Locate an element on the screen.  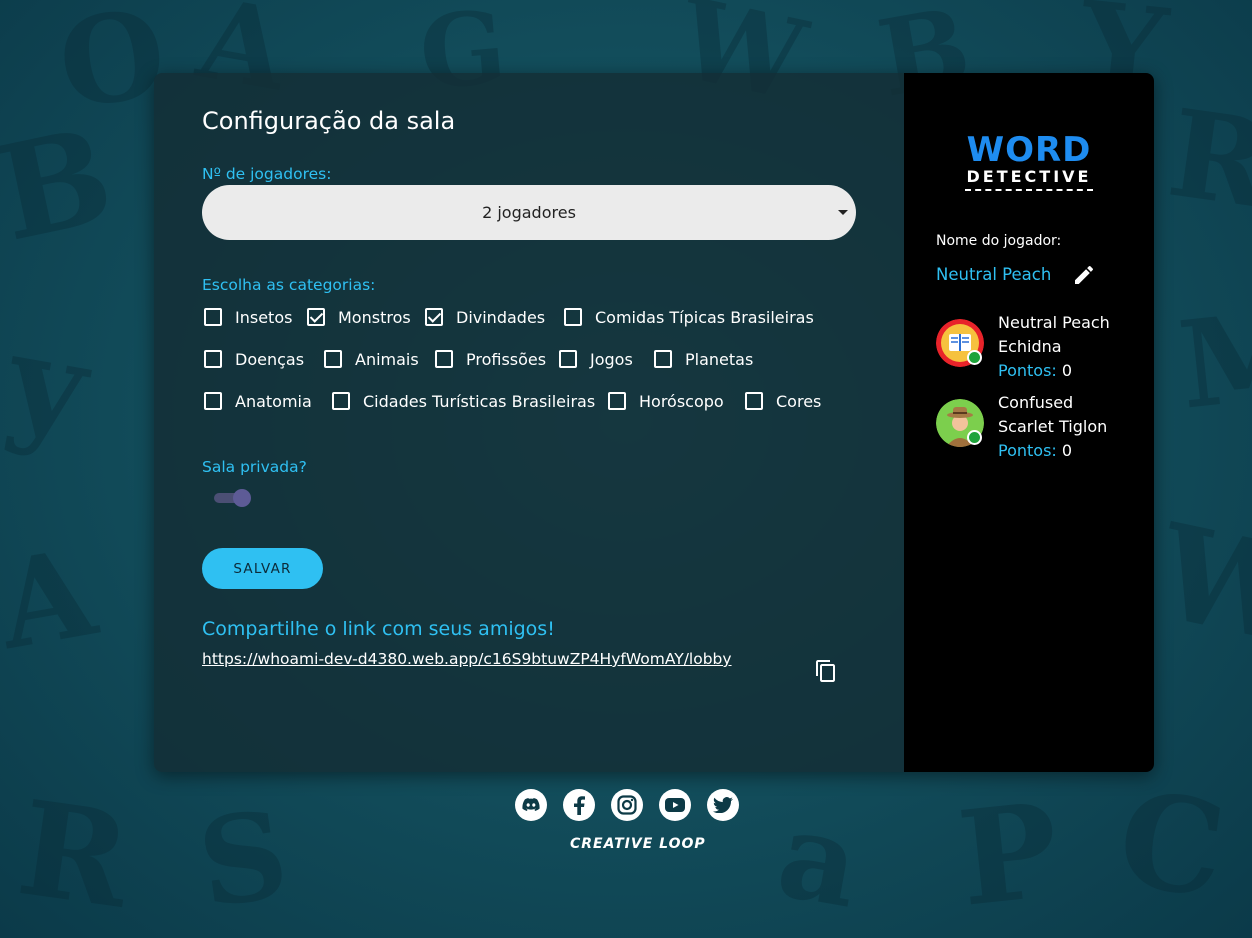
category-animais: Animais is located at coordinates (371, 359).